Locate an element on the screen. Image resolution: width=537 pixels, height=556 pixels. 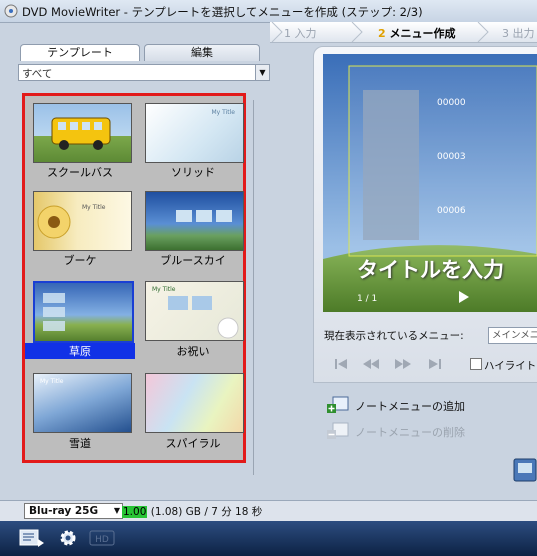
panel-tabs: テンプレート 編集 is located at coordinates (140, 52).